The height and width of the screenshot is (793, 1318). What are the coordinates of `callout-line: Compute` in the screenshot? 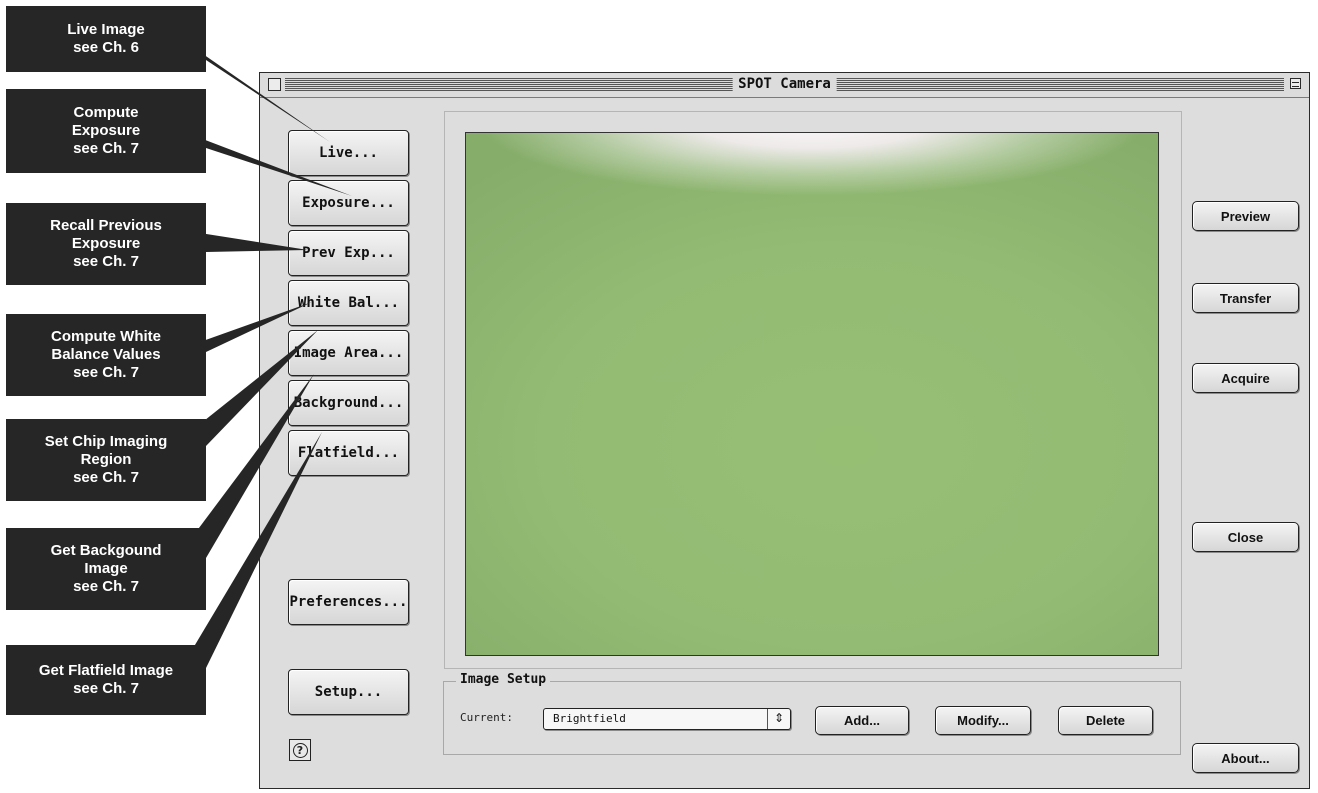 It's located at (106, 112).